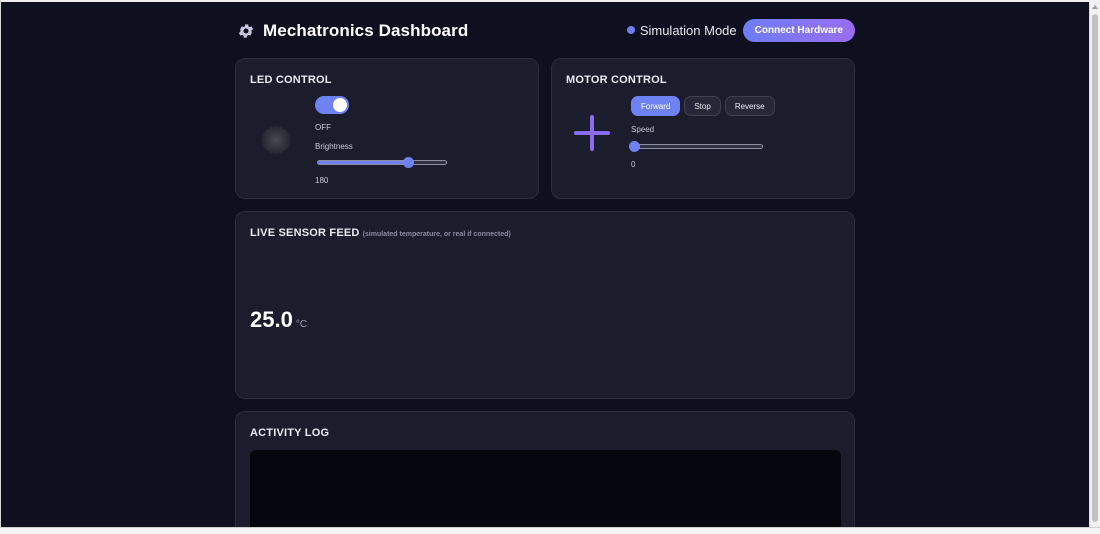 The height and width of the screenshot is (534, 1100). What do you see at coordinates (271, 319) in the screenshot?
I see `temperature-value: 25.0` at bounding box center [271, 319].